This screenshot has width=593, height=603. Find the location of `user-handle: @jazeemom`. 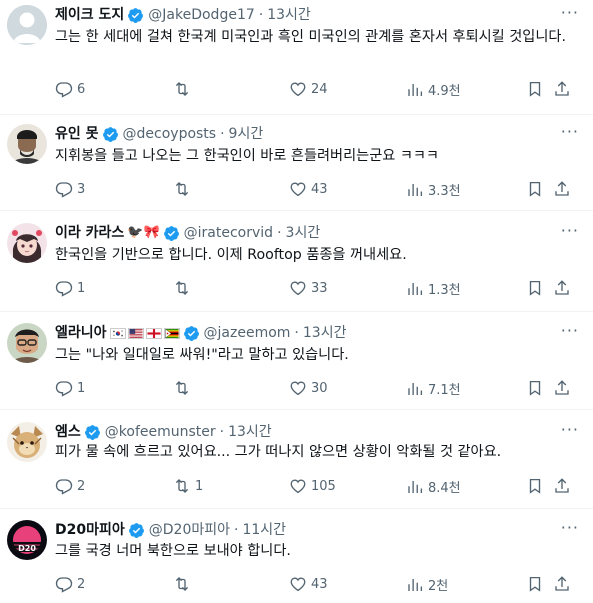

user-handle: @jazeemom is located at coordinates (247, 333).